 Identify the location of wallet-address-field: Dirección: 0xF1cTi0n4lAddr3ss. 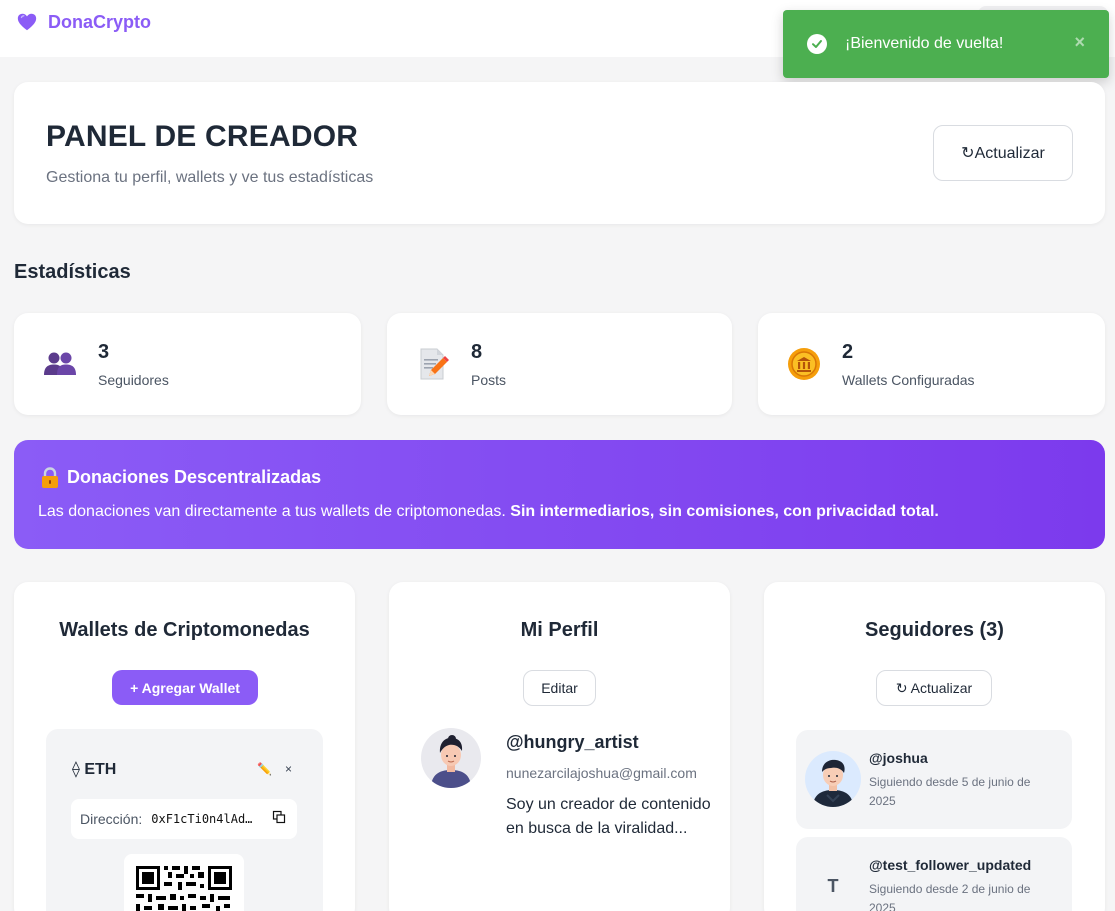
(184, 819).